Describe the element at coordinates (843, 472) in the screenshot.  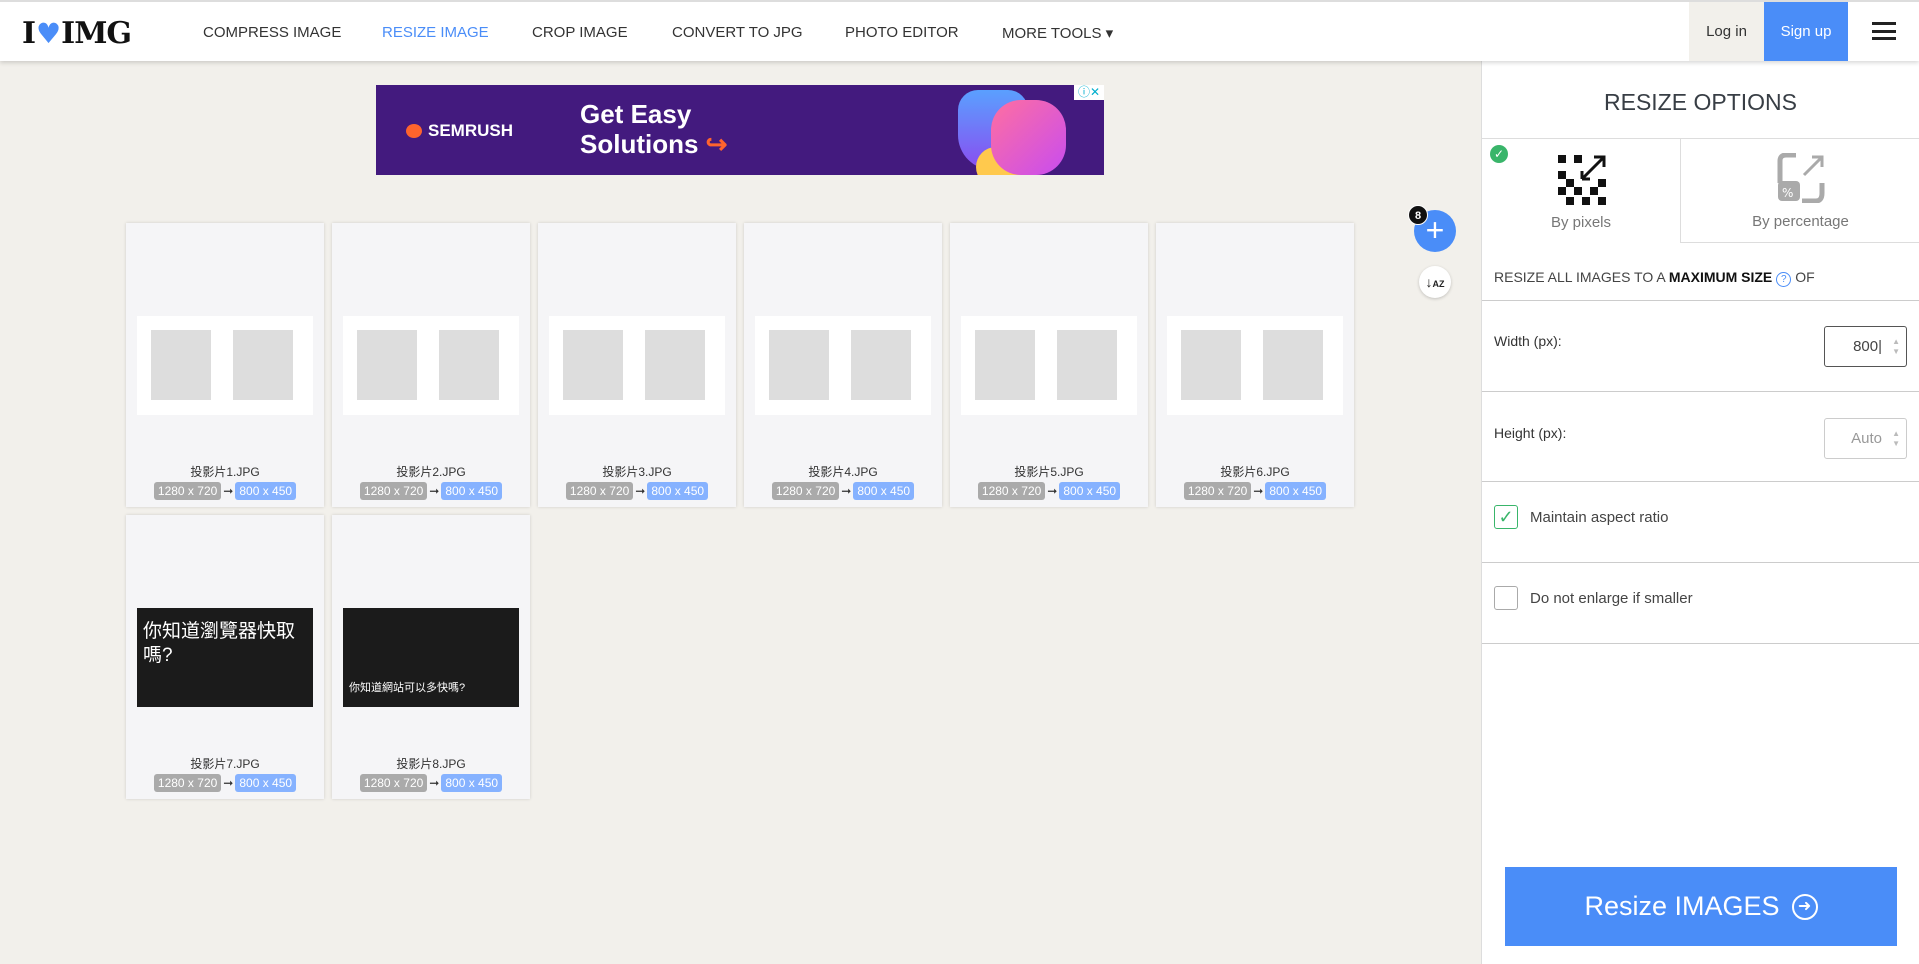
I see `file-name: 投影片4.JPG` at that location.